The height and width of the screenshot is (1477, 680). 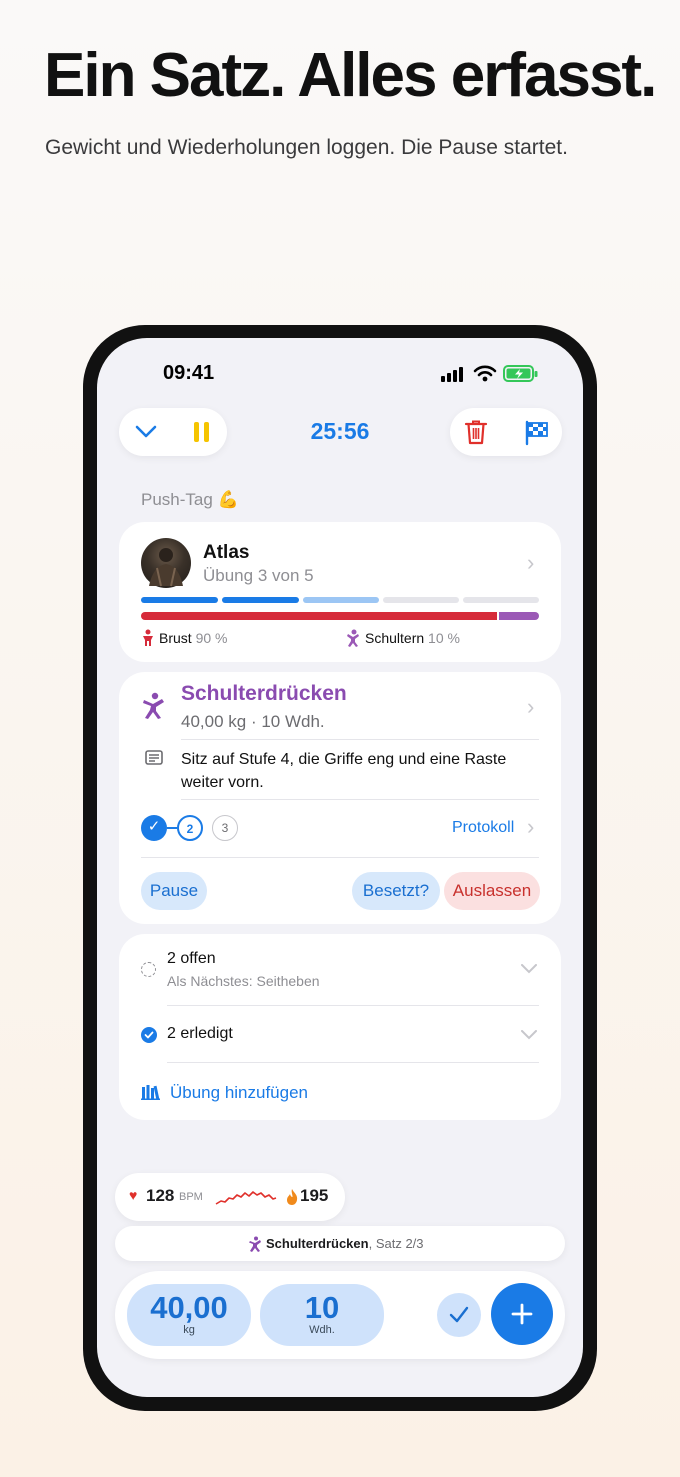 What do you see at coordinates (506, 432) in the screenshot?
I see `toolbar-right-group` at bounding box center [506, 432].